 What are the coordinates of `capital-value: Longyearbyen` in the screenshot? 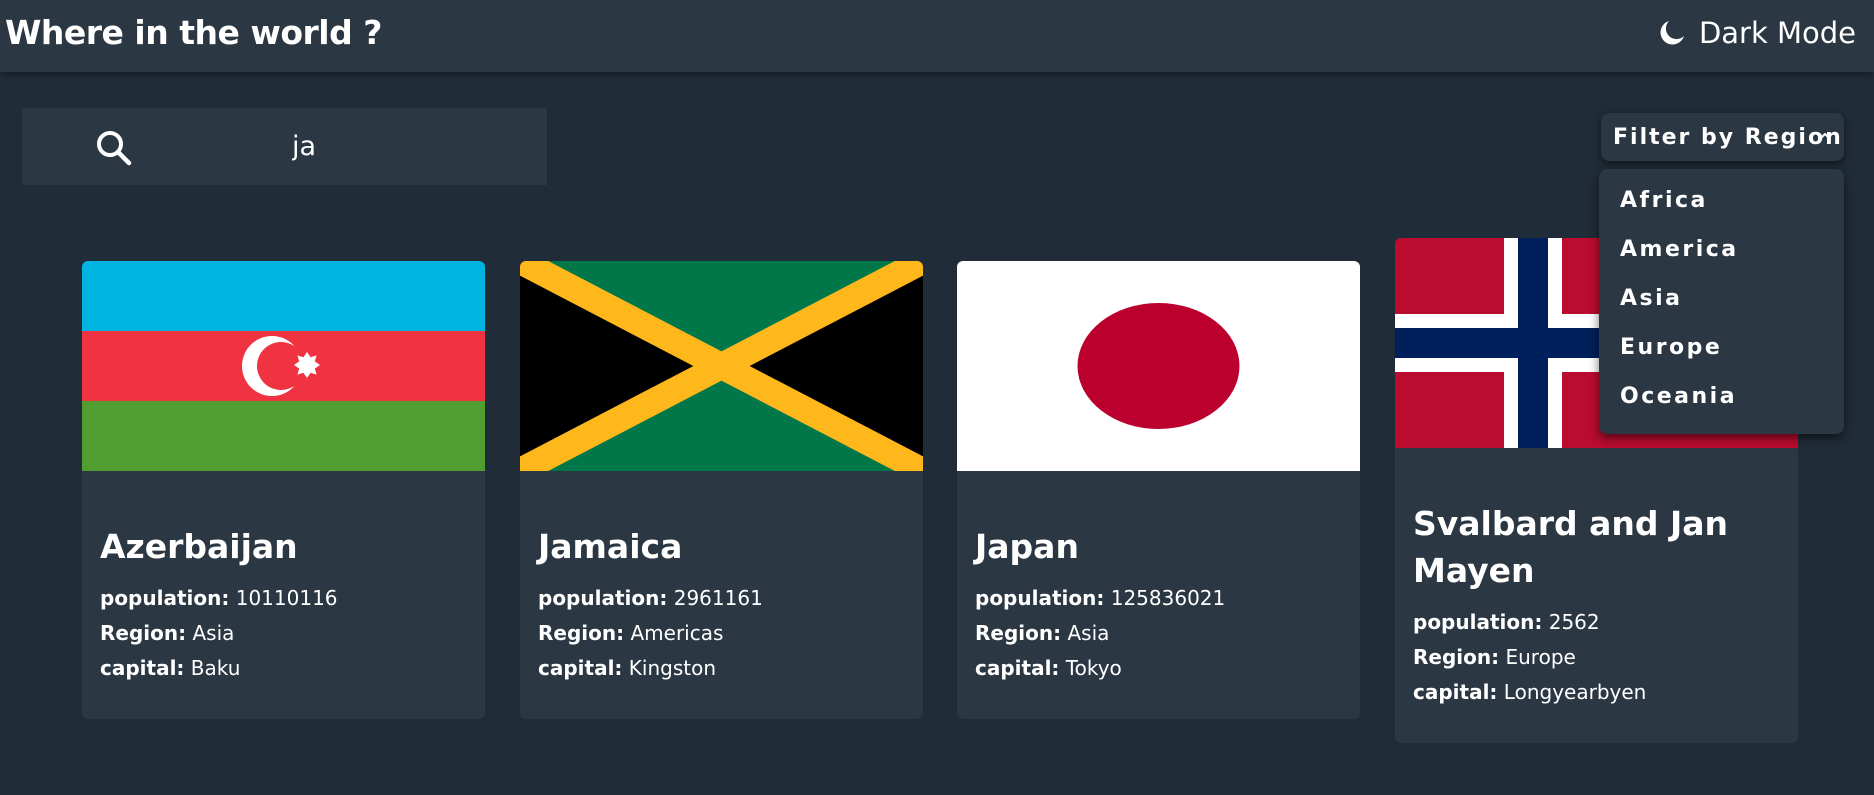 It's located at (1575, 692).